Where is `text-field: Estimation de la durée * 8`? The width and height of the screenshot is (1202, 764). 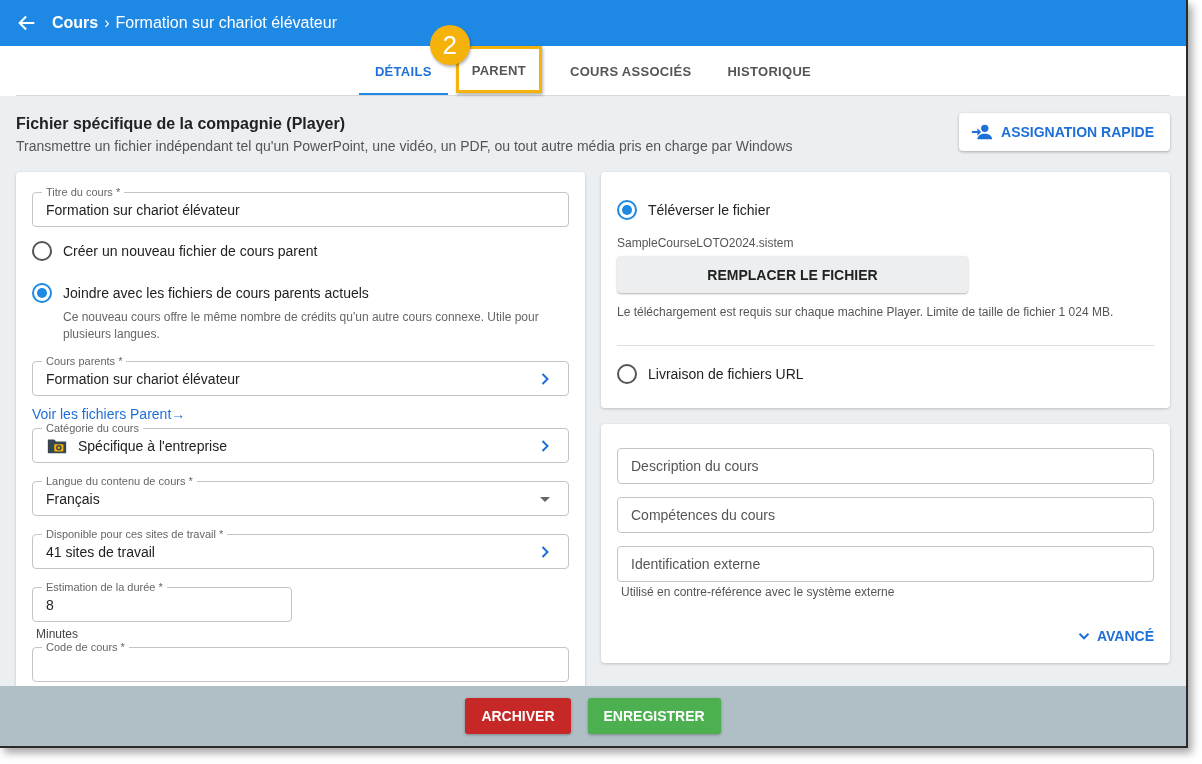
text-field: Estimation de la durée * 8 is located at coordinates (162, 601).